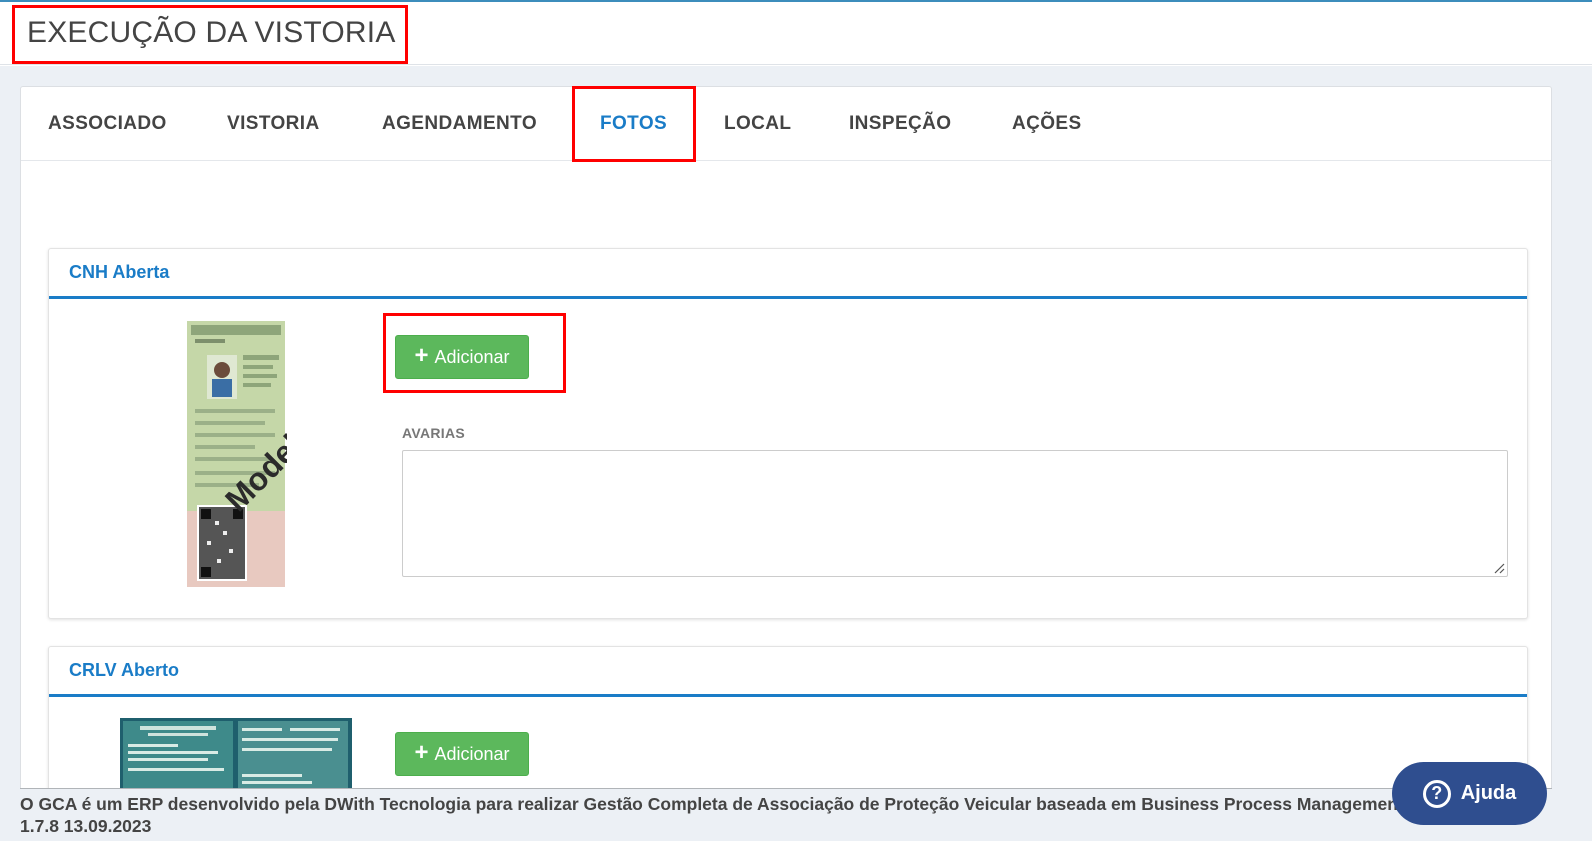 This screenshot has height=841, width=1592. What do you see at coordinates (1047, 124) in the screenshot?
I see `tab-acoes: AÇÕES` at bounding box center [1047, 124].